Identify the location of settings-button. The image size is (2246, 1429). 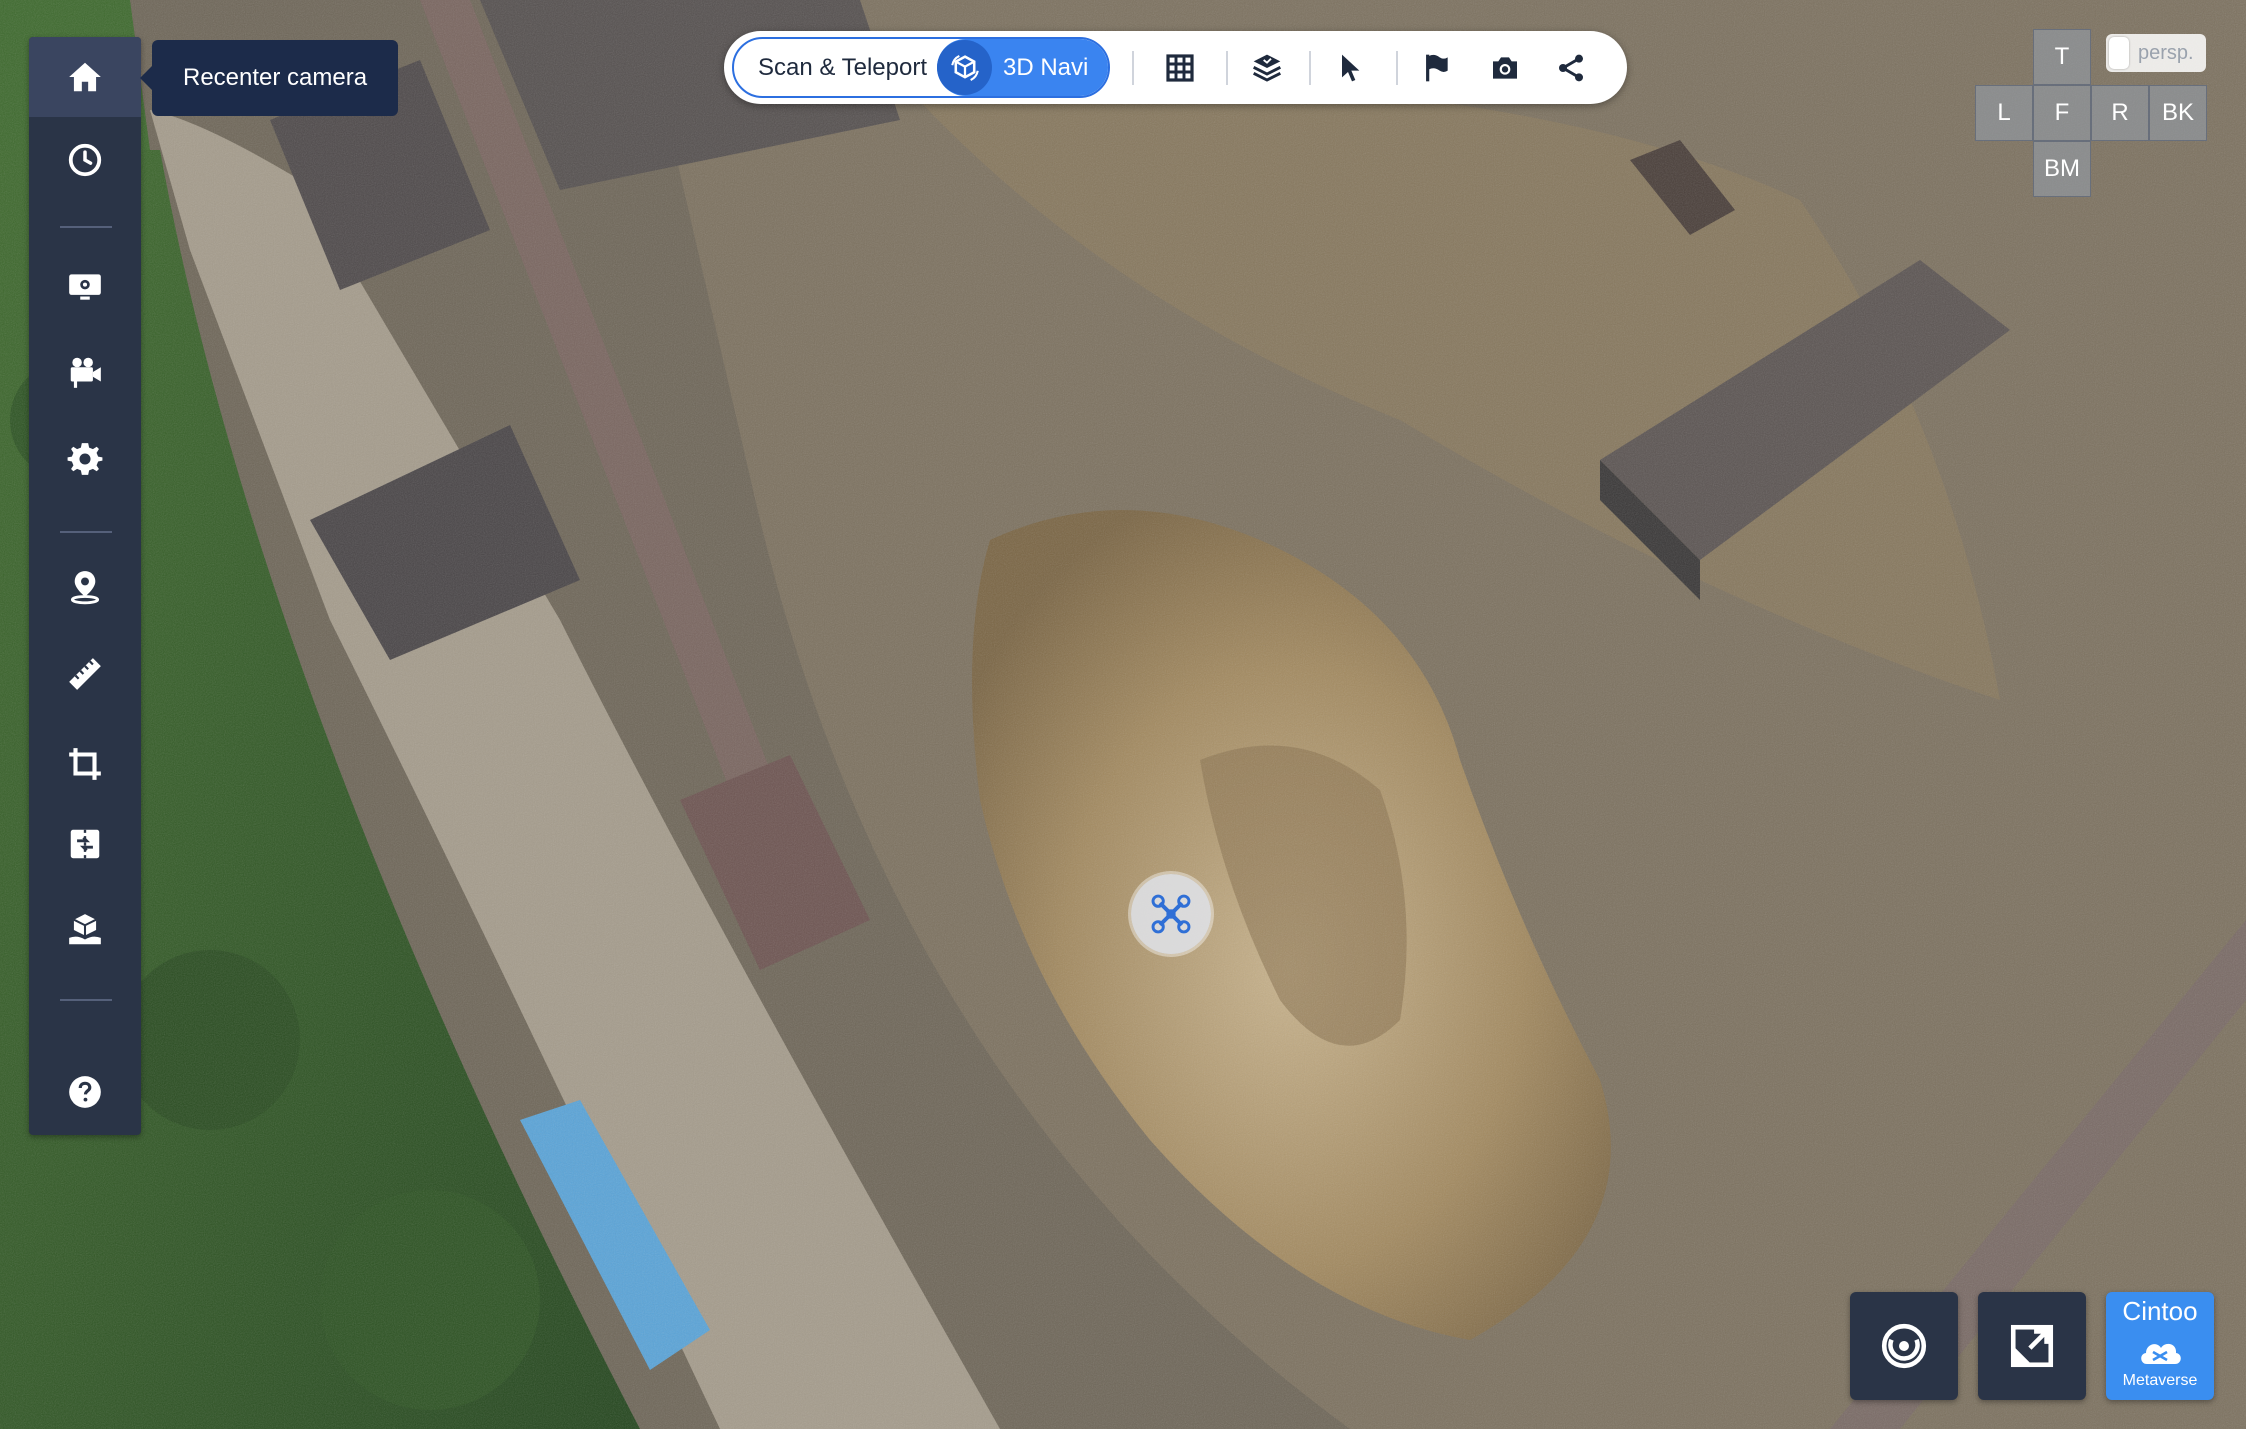
(85, 459).